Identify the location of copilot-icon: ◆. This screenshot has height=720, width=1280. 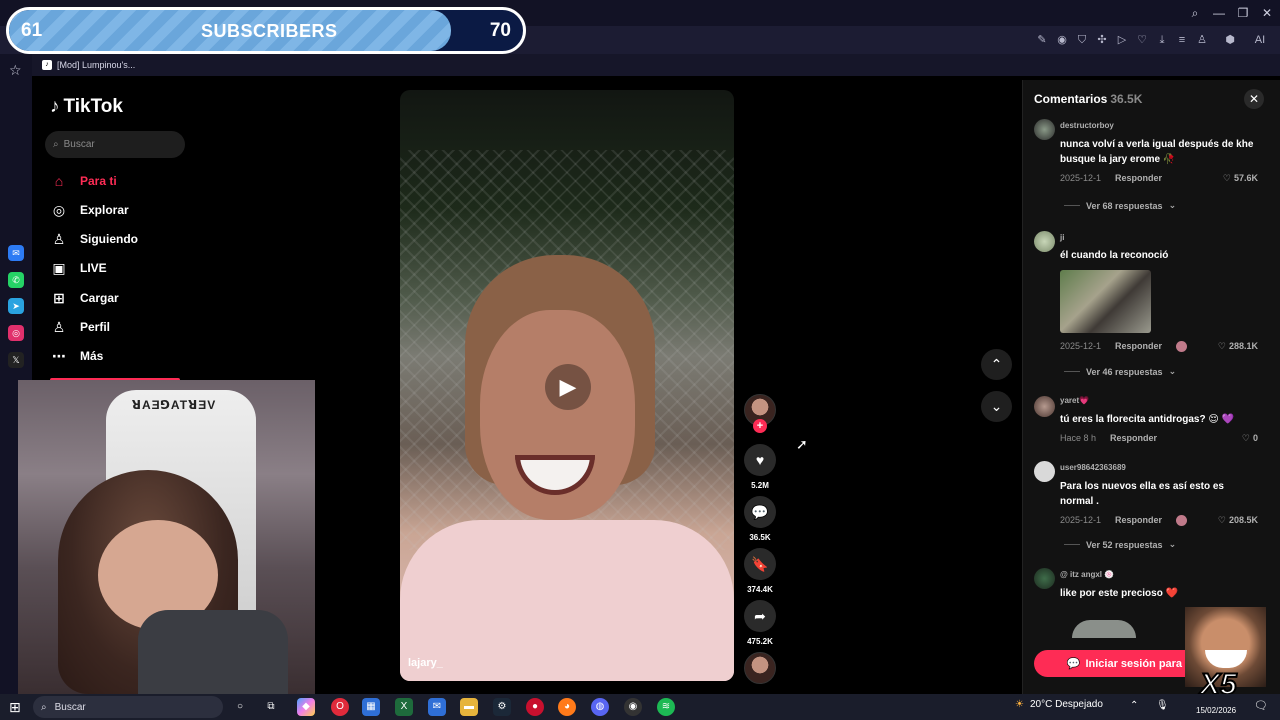
(306, 707).